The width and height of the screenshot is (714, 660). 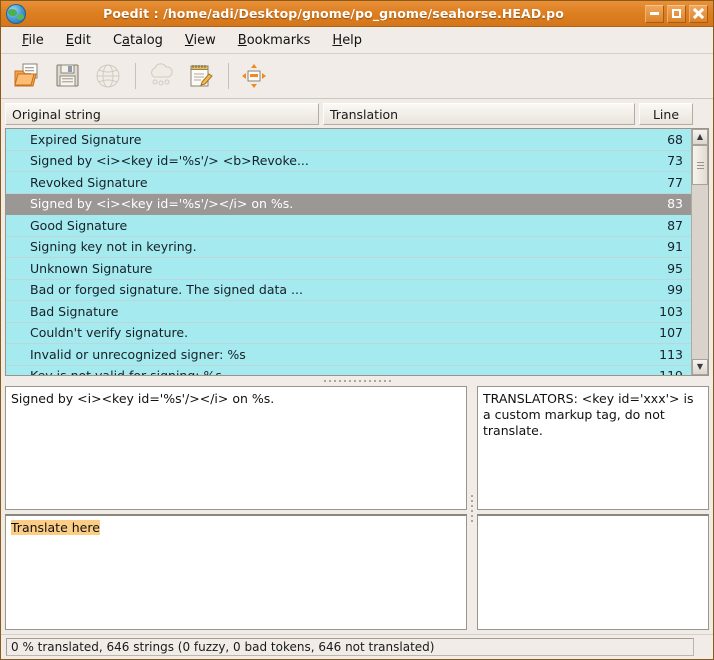 I want to click on fullscreen-button, so click(x=254, y=76).